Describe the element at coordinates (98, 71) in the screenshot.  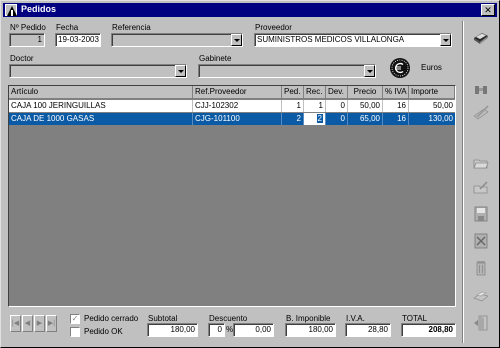
I see `doctor-dropdown` at that location.